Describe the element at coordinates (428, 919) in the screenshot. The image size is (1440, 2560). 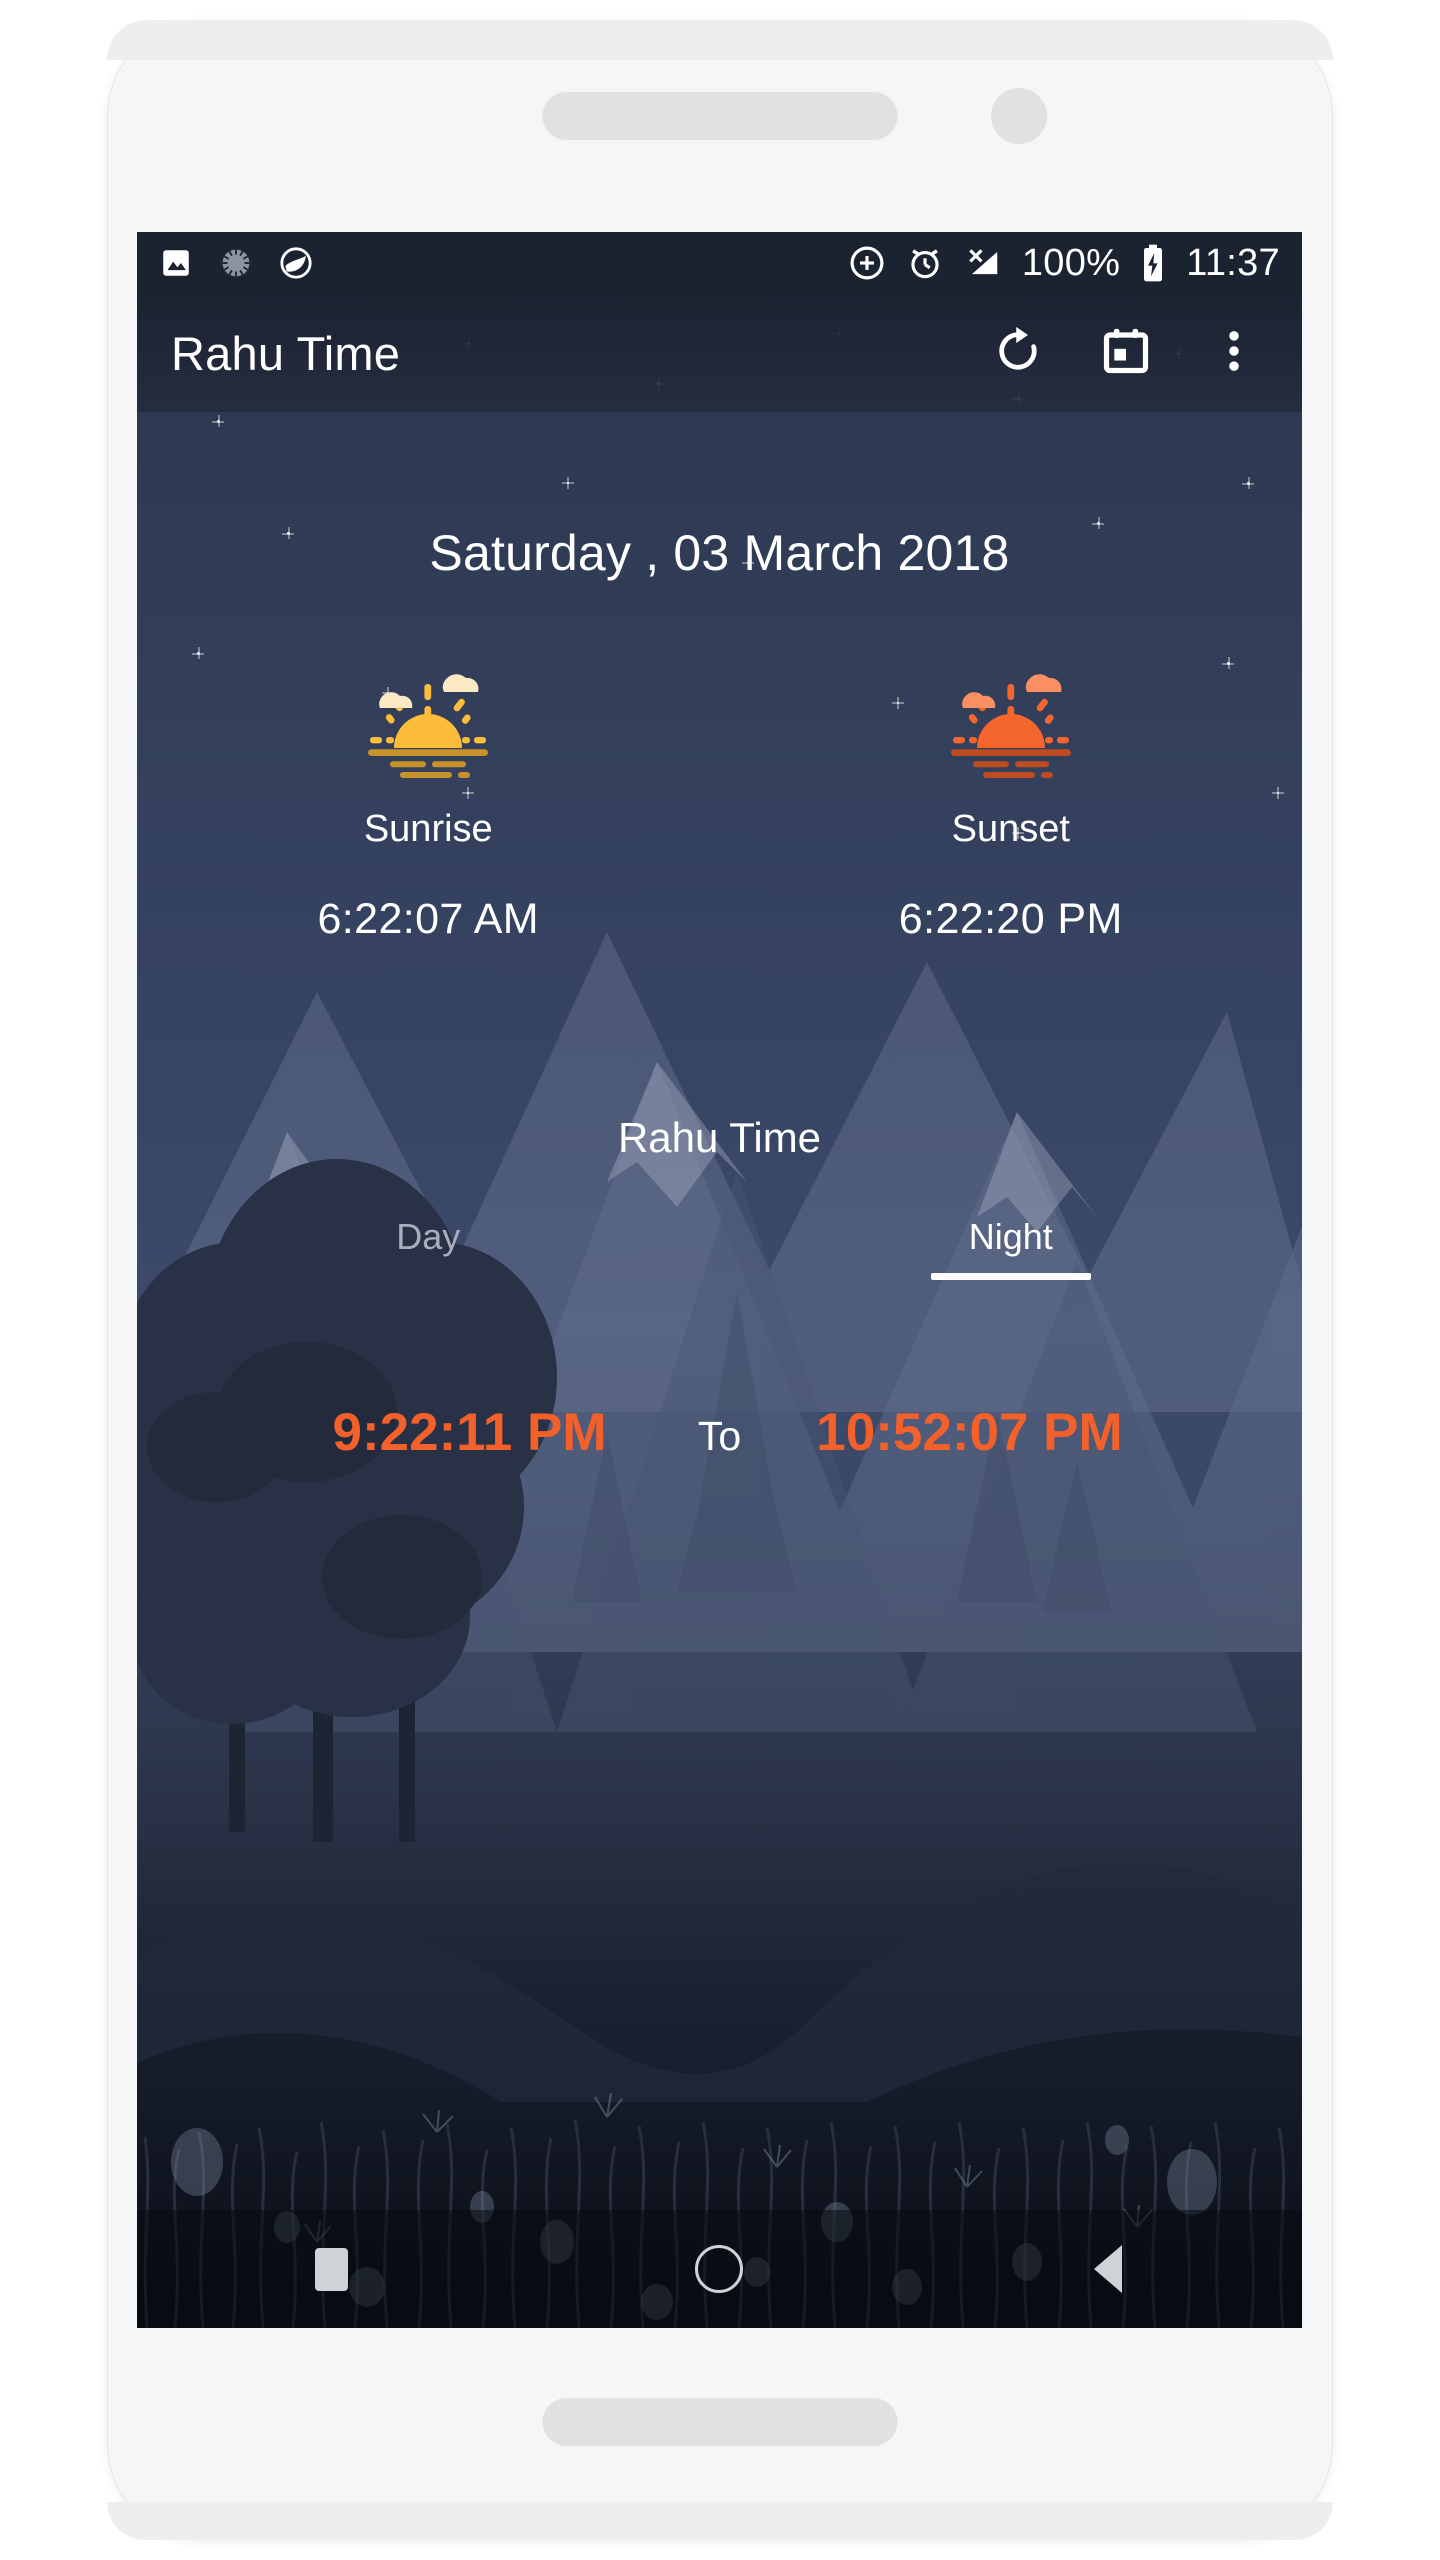
I see `sunrise-time: 6:22:07 AM` at that location.